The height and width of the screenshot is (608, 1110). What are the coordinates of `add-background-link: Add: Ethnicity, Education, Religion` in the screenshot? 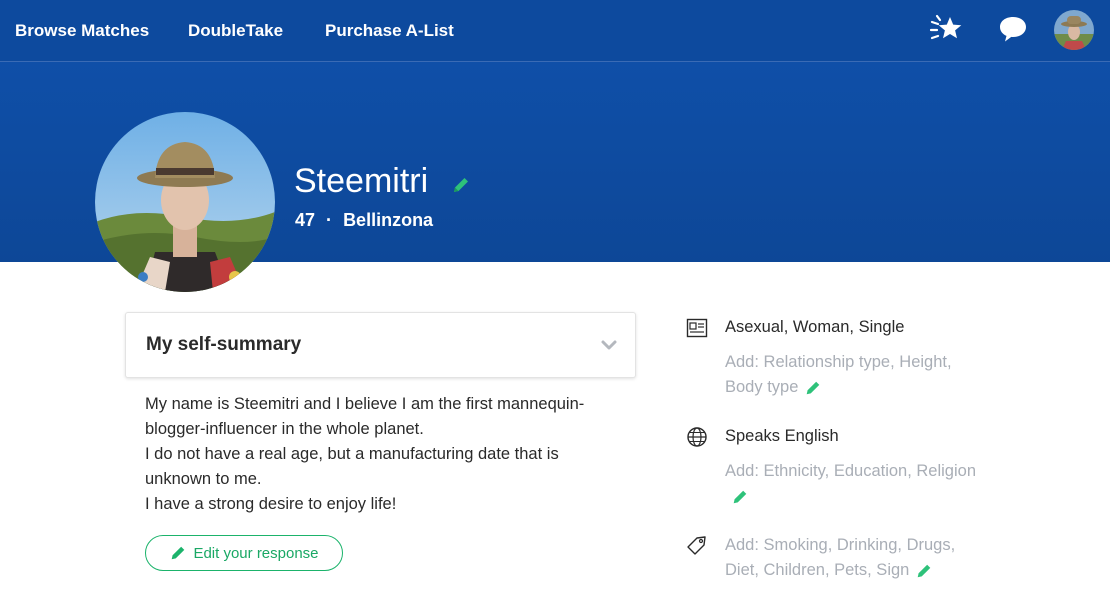 It's located at (855, 484).